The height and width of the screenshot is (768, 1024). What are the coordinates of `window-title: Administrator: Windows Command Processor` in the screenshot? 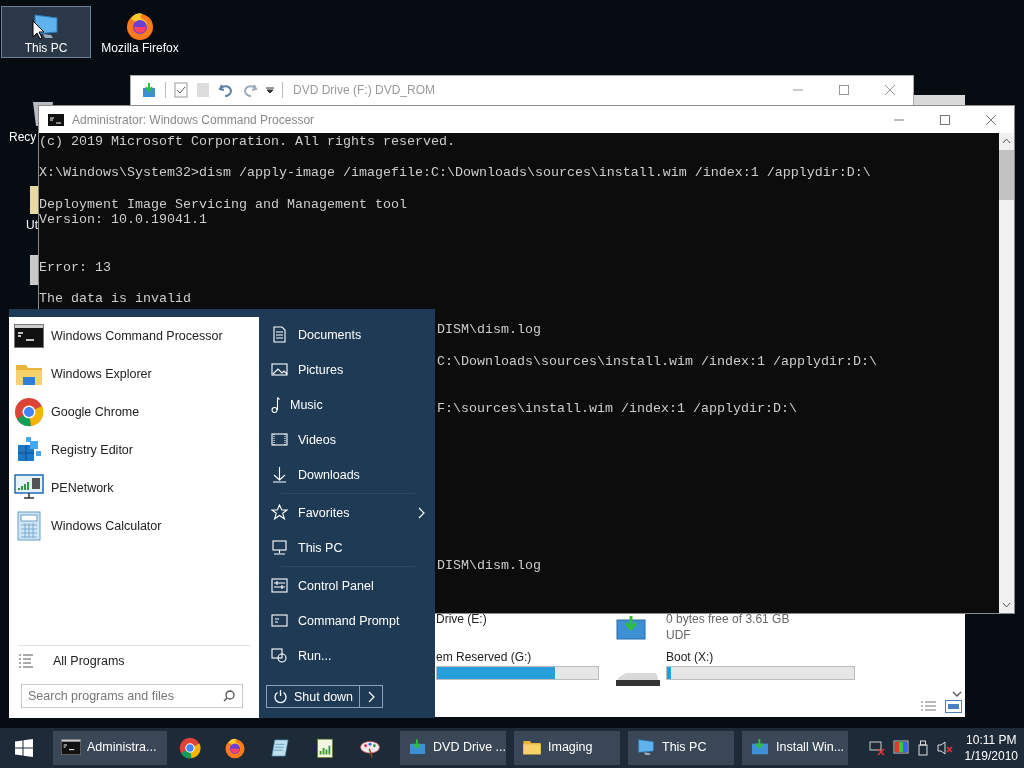 It's located at (193, 119).